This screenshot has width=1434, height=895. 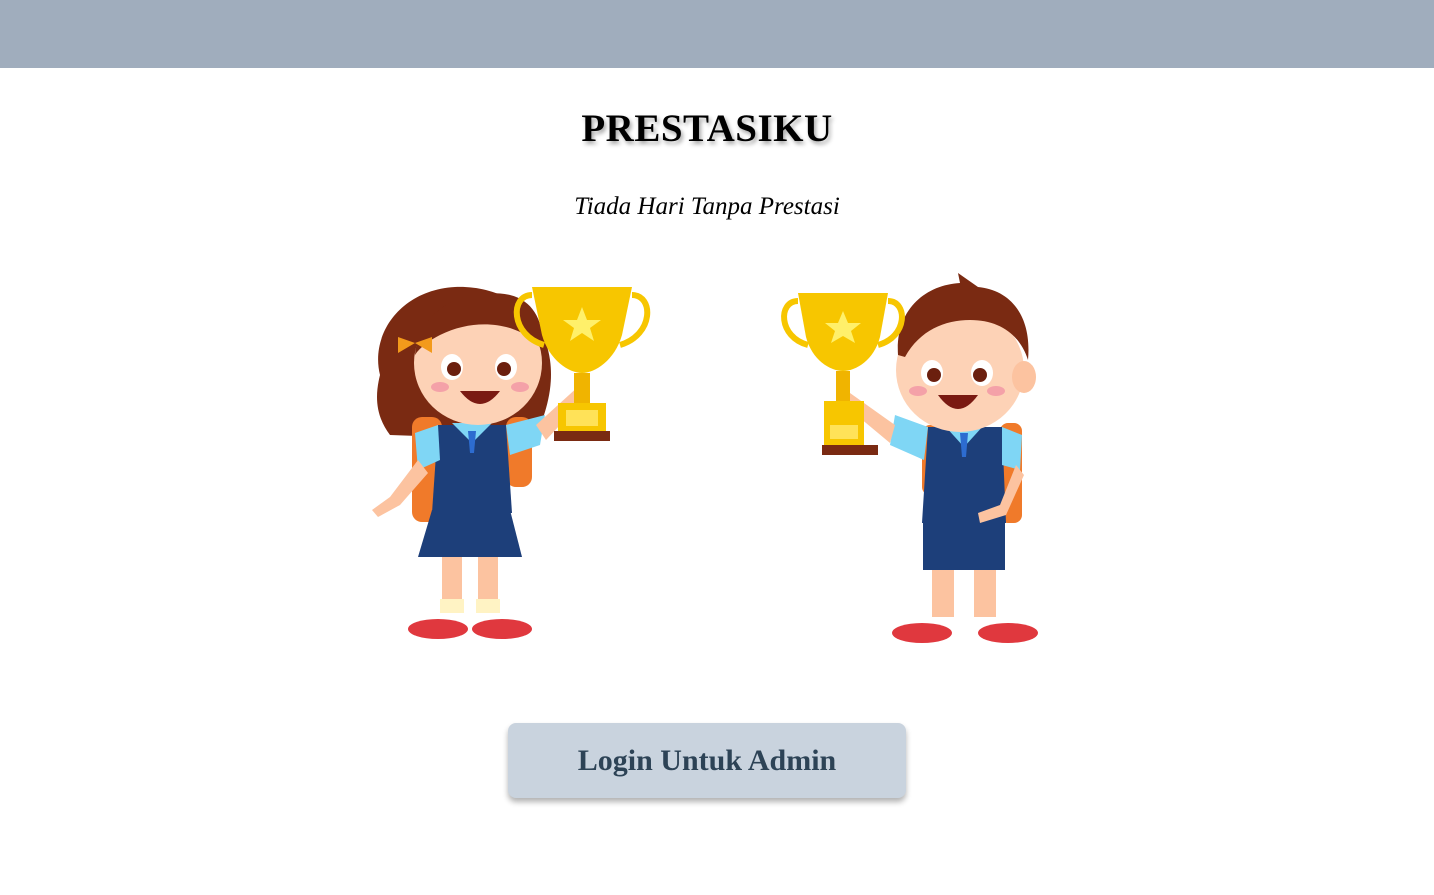 I want to click on page-title: PRESTASIKU, so click(x=707, y=128).